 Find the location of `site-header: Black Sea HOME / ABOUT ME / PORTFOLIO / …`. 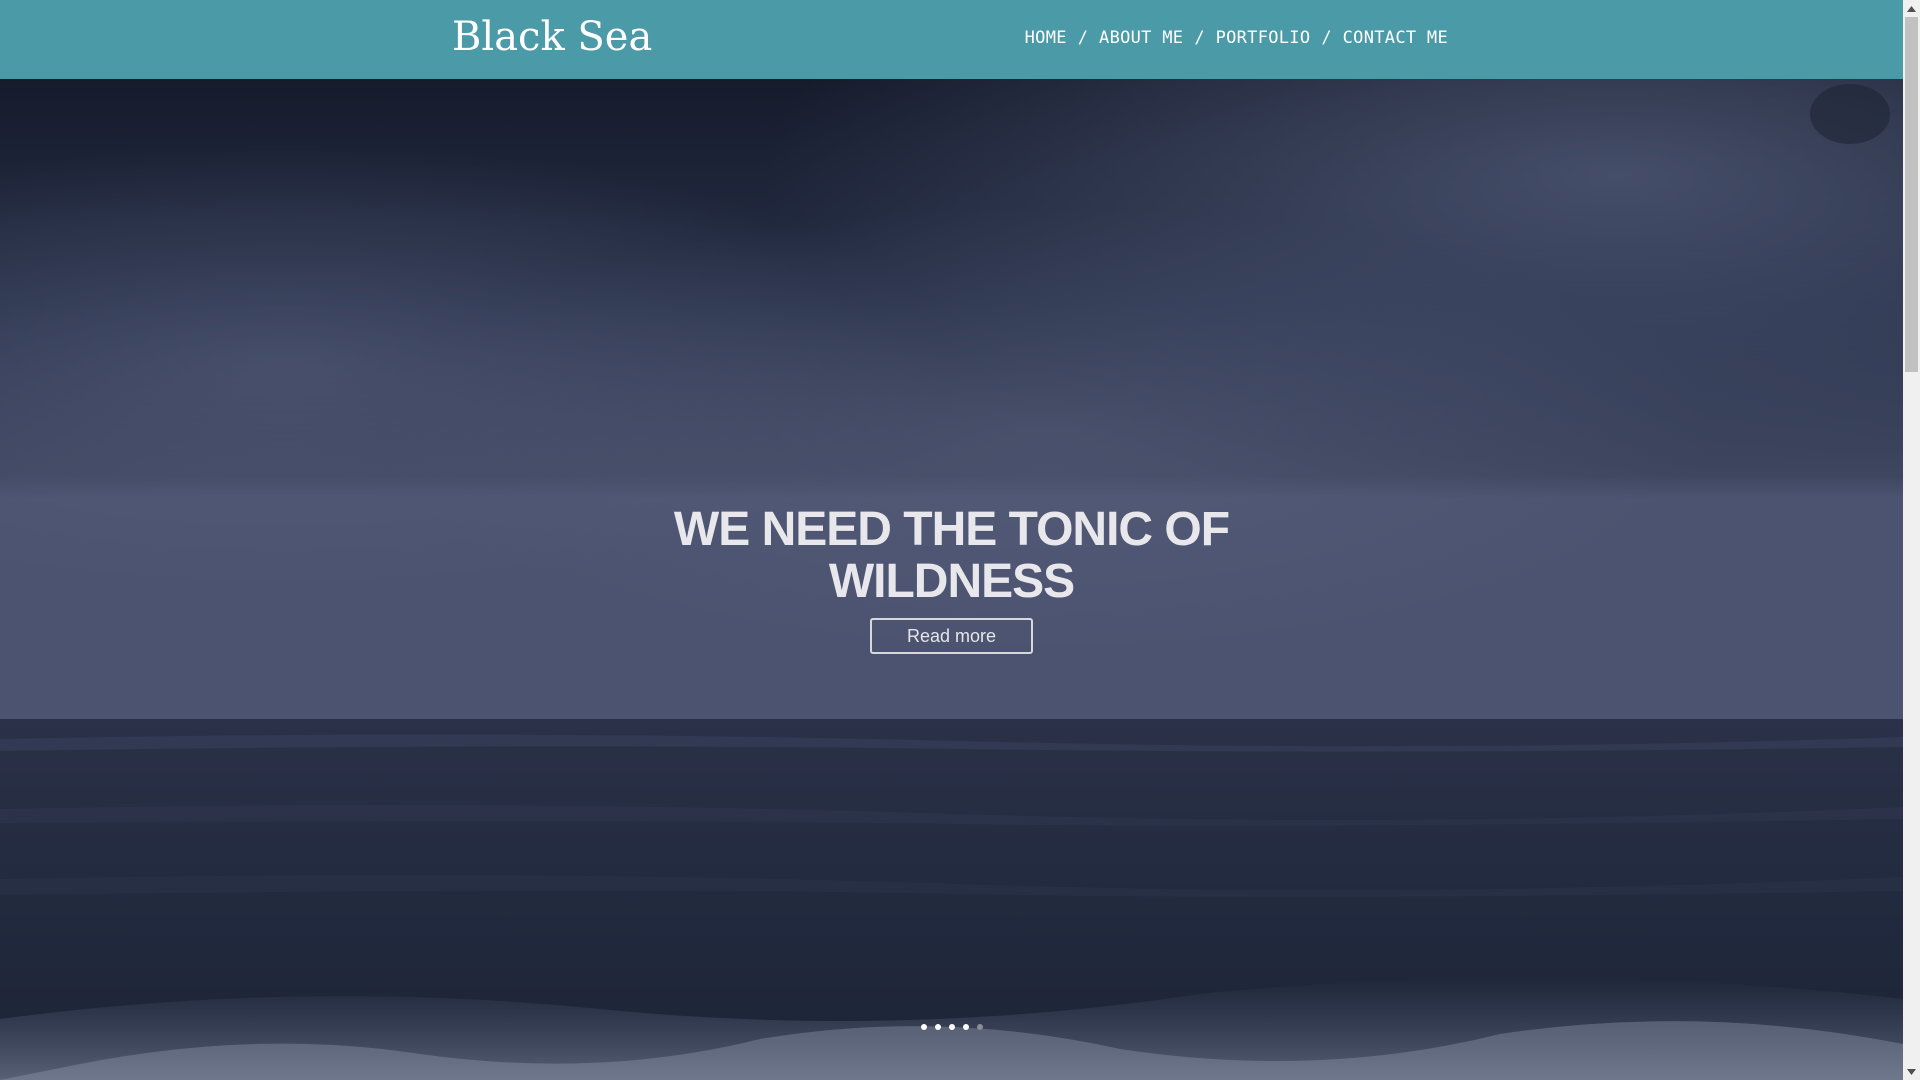

site-header: Black Sea HOME / ABOUT ME / PORTFOLIO / … is located at coordinates (951, 39).